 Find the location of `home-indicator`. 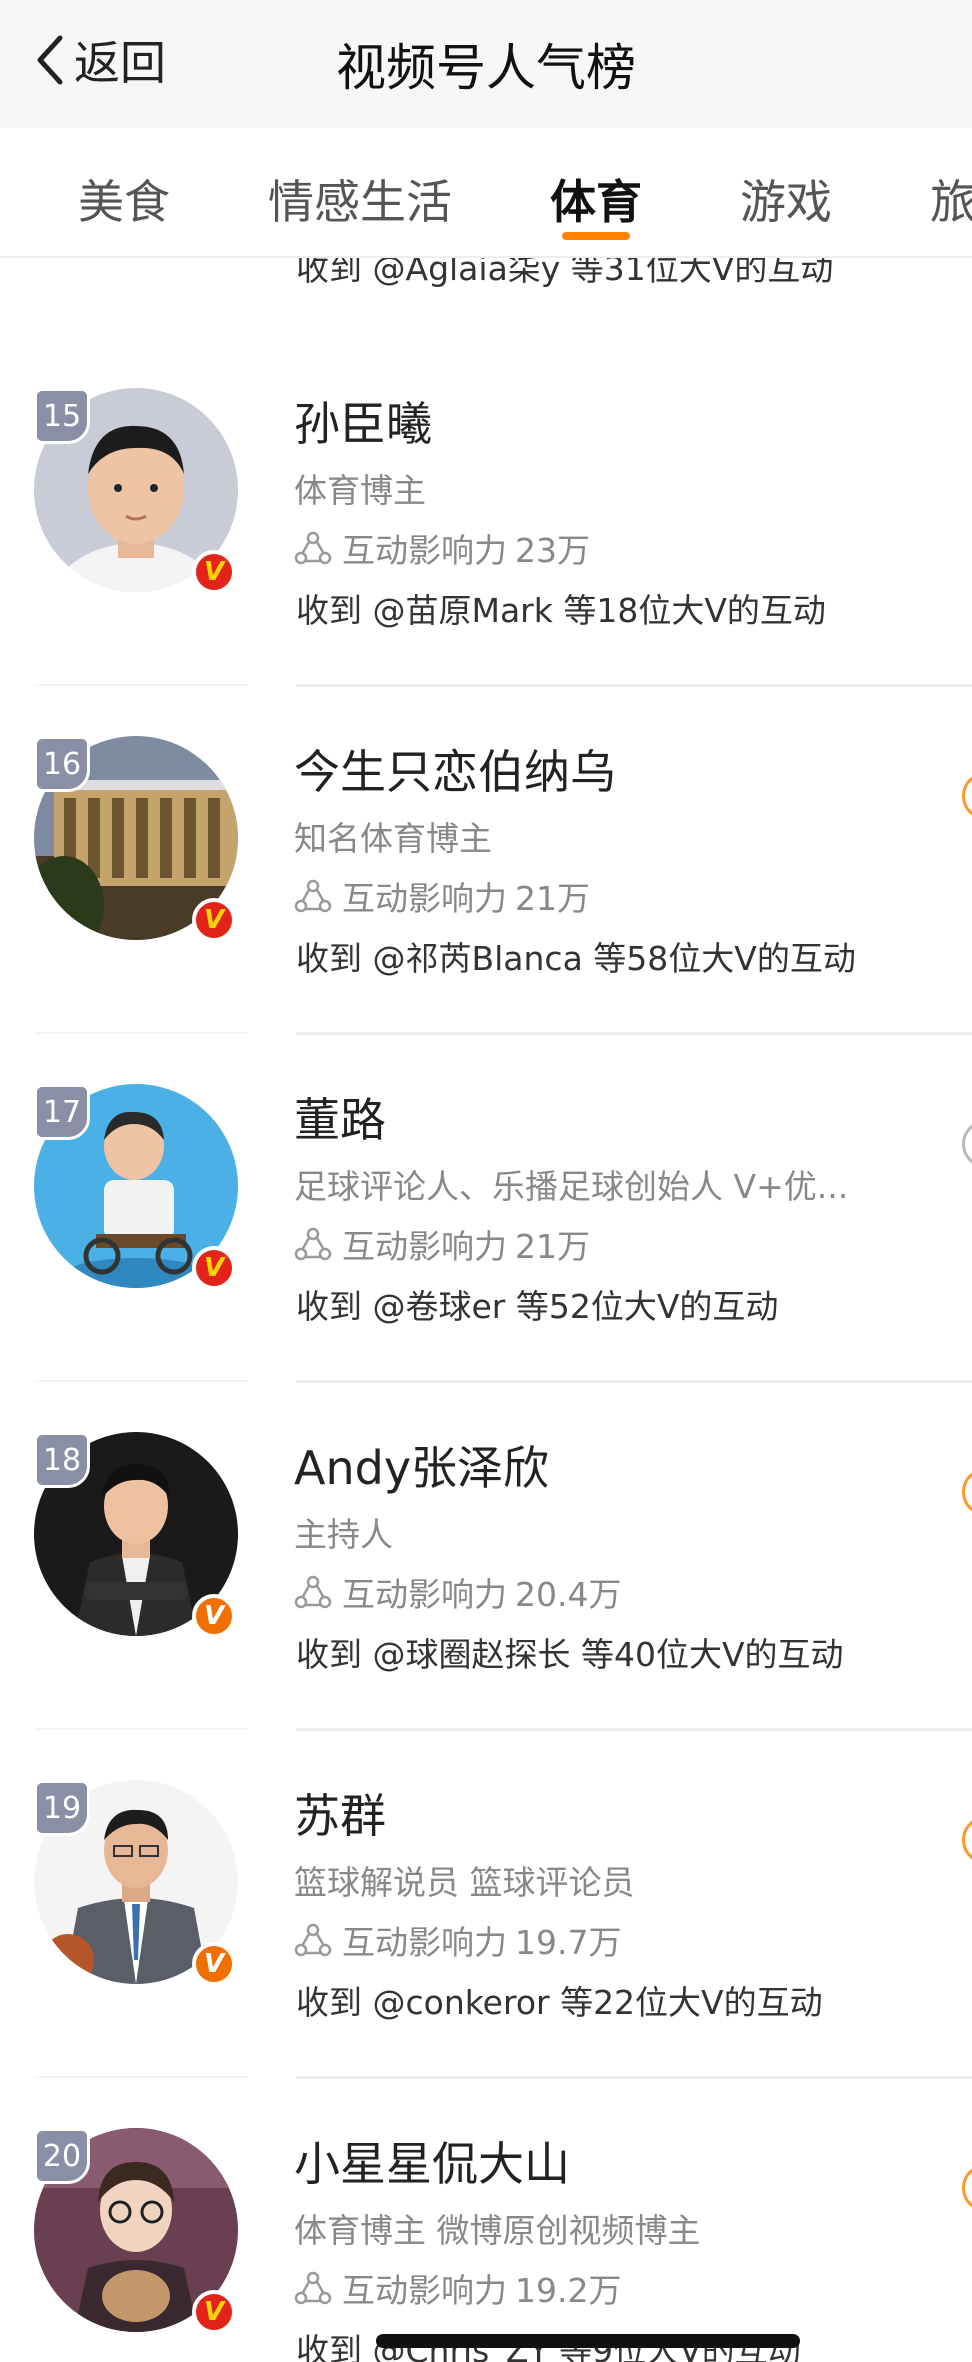

home-indicator is located at coordinates (588, 2341).